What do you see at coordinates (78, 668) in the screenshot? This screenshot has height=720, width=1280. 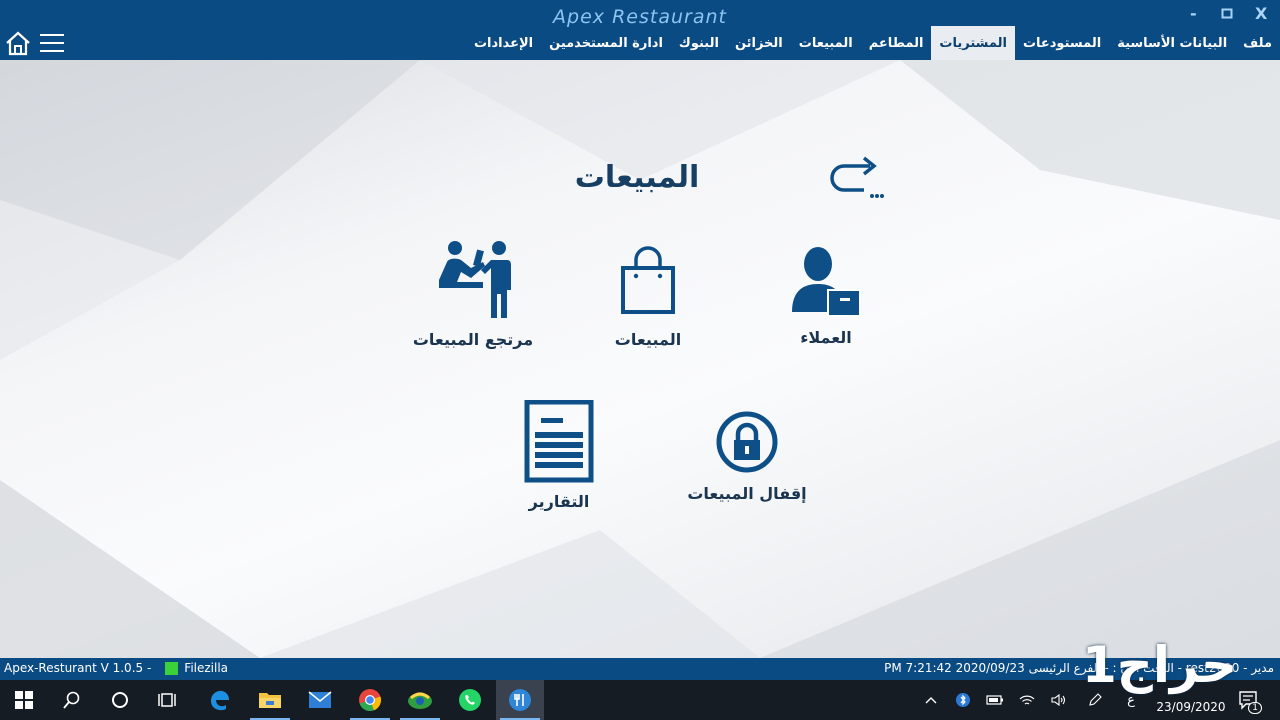 I see `version-text: Apex-Resturant V 1.0.5 -` at bounding box center [78, 668].